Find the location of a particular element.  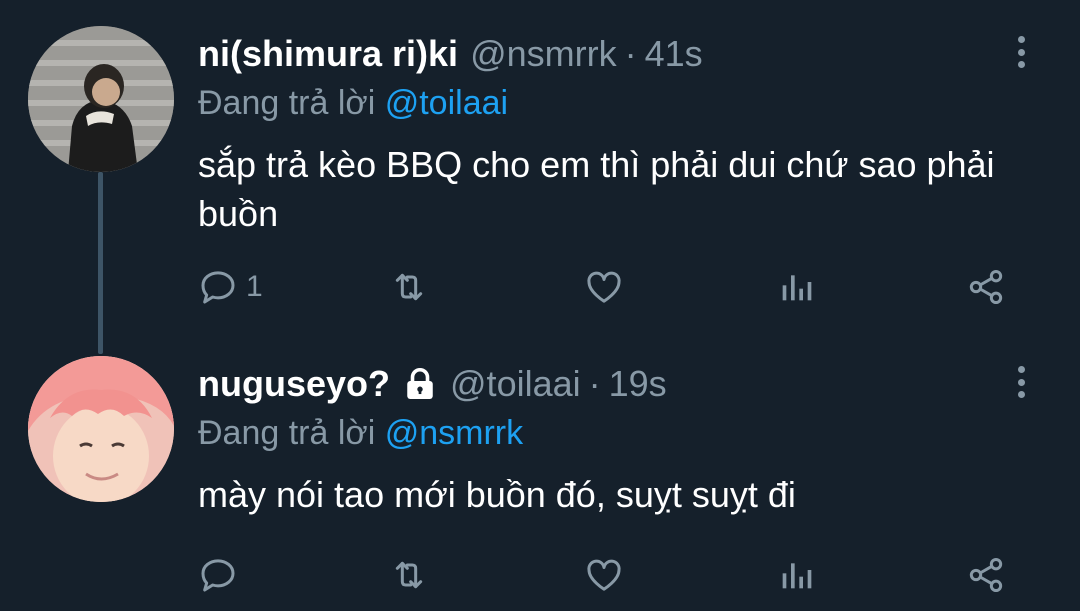

tweet-actions is located at coordinates (540, 575).